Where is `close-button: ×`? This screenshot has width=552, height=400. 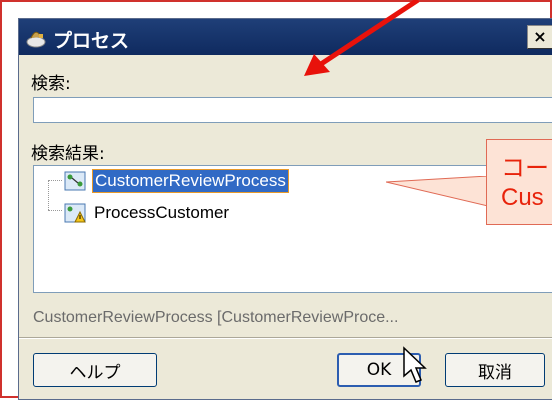
close-button: × is located at coordinates (539, 37).